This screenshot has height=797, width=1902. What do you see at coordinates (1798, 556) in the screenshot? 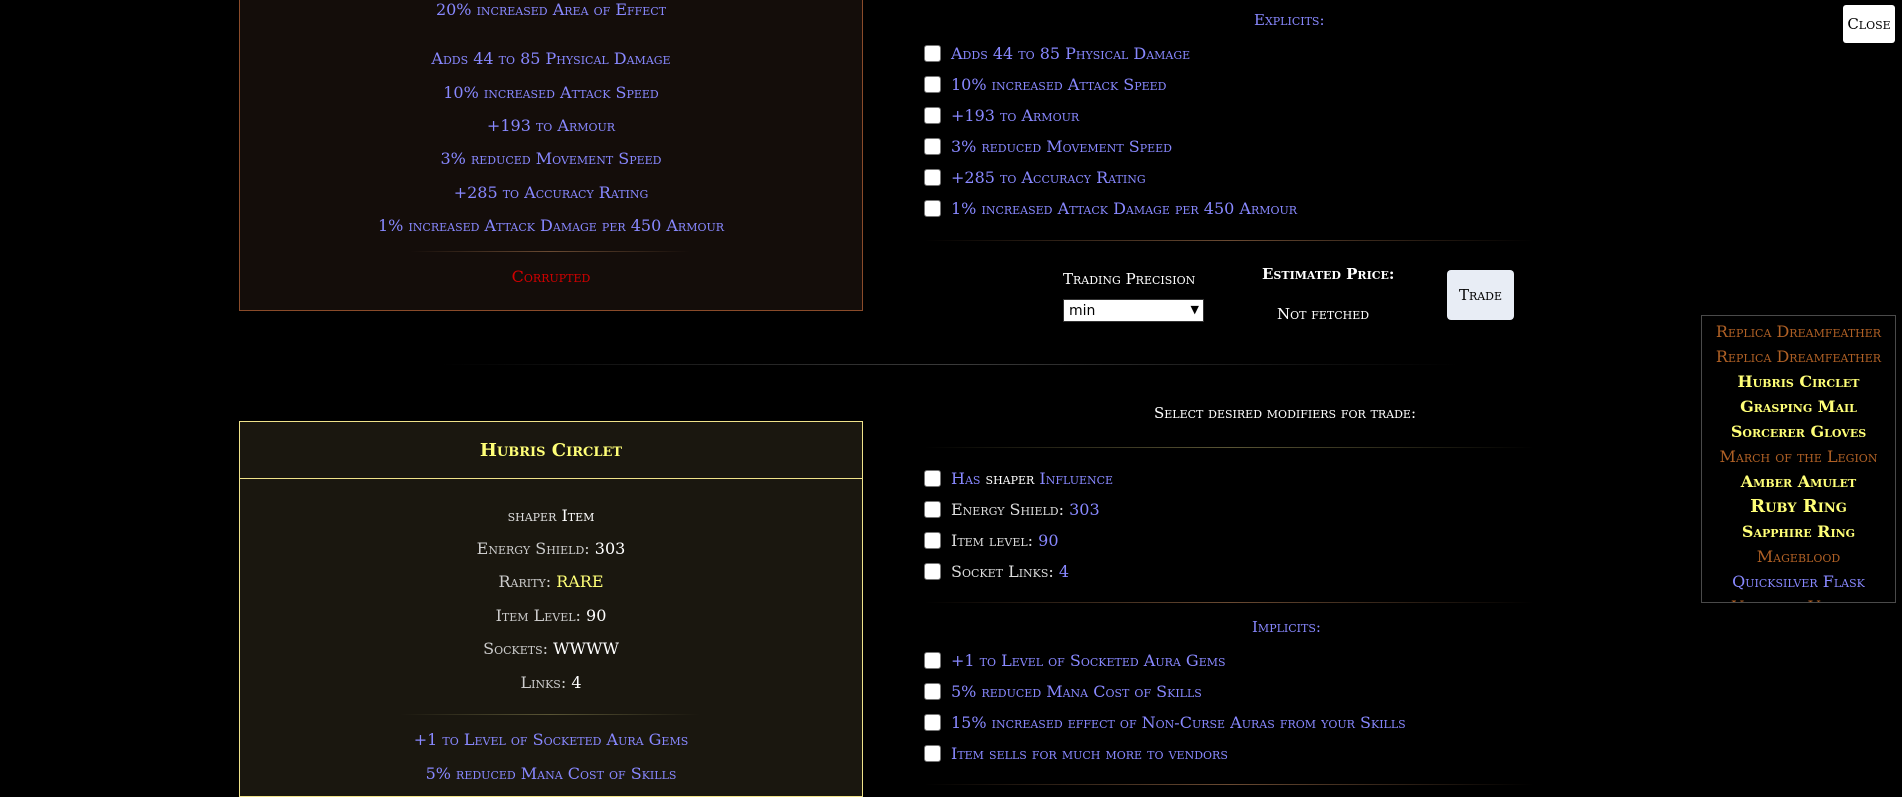
I see `item-list-entry: Mageblood` at bounding box center [1798, 556].